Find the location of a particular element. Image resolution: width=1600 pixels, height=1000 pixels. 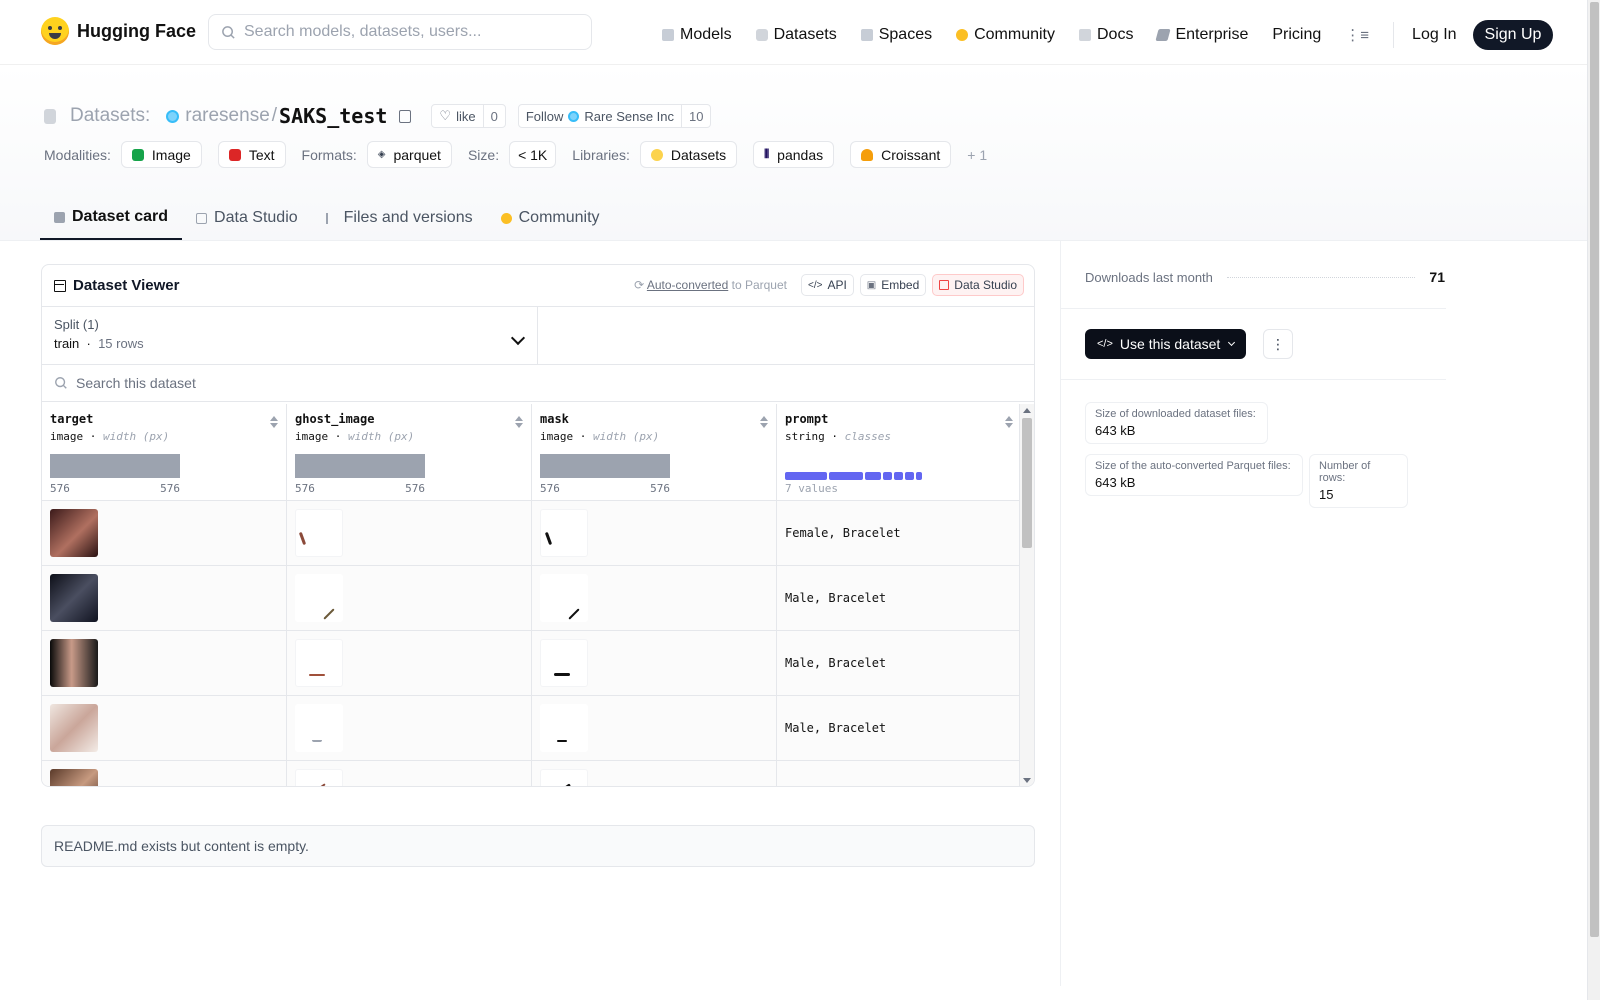

tag-croissant: Croissant is located at coordinates (901, 154).